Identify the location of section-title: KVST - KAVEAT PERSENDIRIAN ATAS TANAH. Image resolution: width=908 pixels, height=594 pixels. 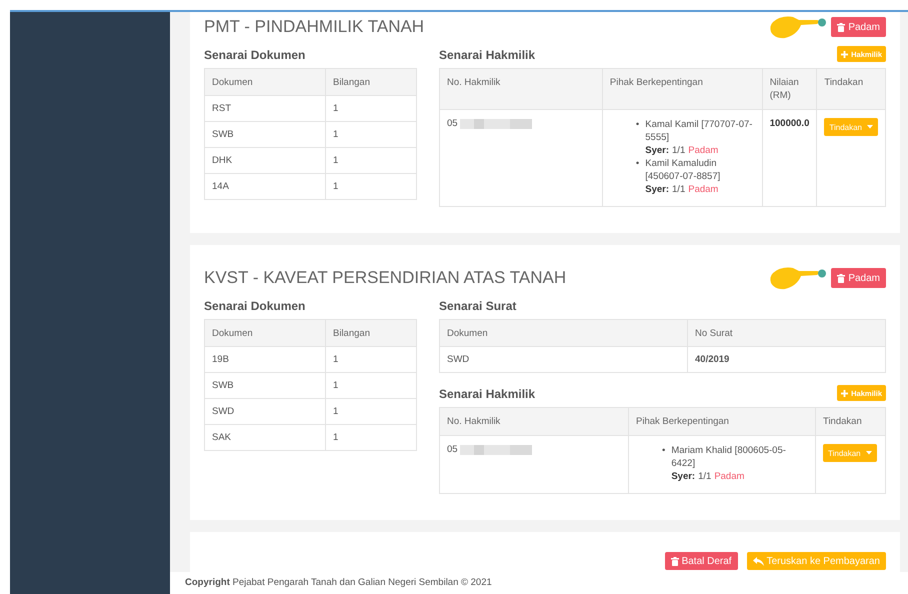
(386, 278).